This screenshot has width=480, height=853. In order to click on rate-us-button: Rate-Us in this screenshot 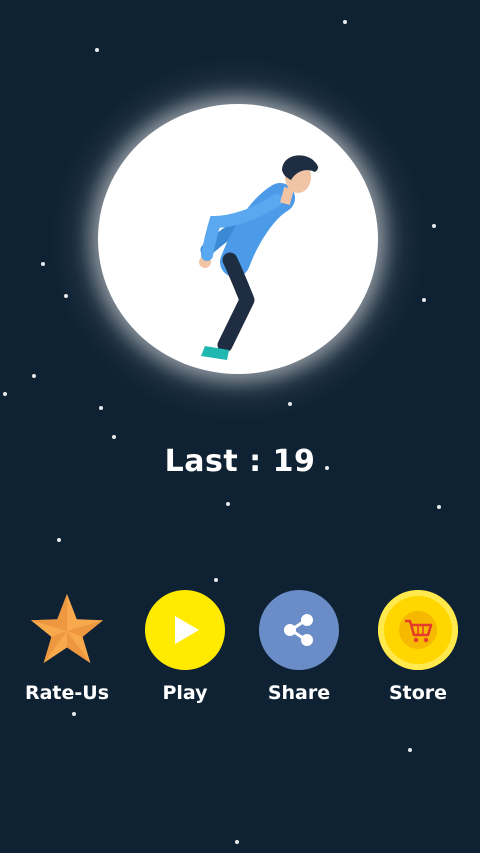, I will do `click(67, 647)`.